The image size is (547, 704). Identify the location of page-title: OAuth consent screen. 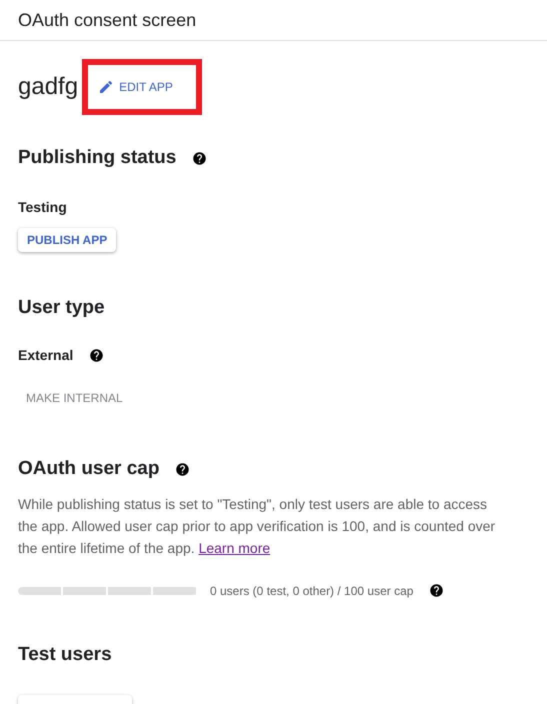
(107, 20).